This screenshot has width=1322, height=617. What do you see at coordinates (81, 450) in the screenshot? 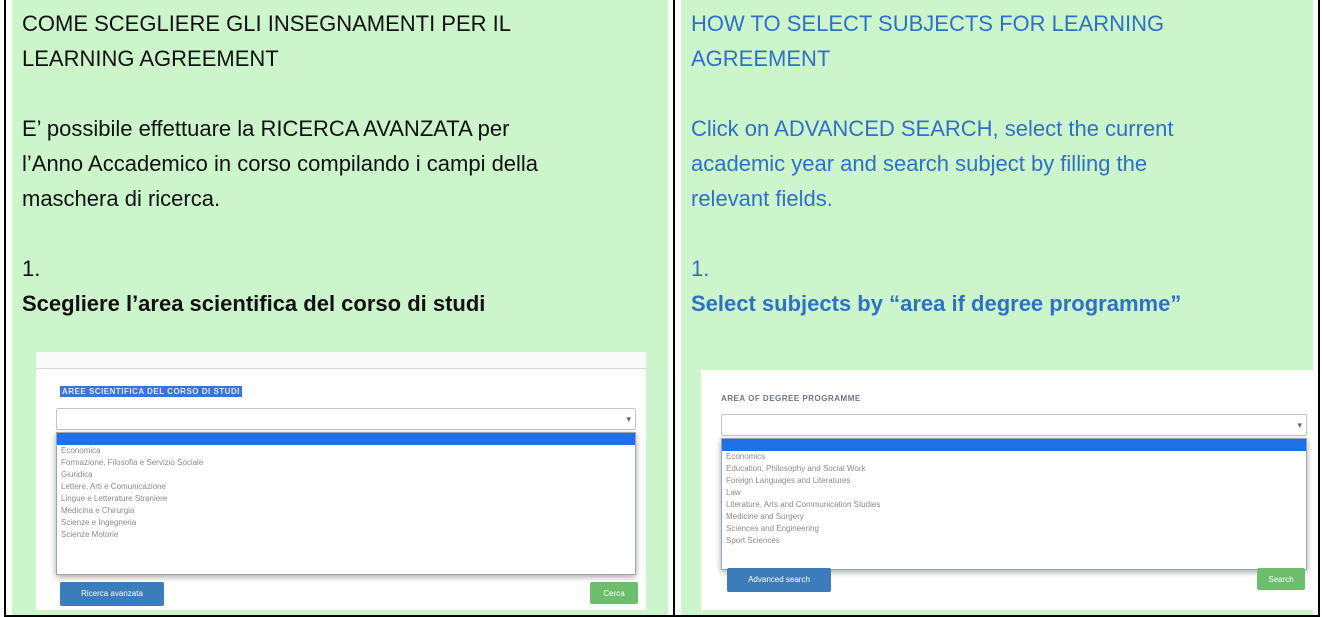
I see `dropdown-option: Economica` at bounding box center [81, 450].